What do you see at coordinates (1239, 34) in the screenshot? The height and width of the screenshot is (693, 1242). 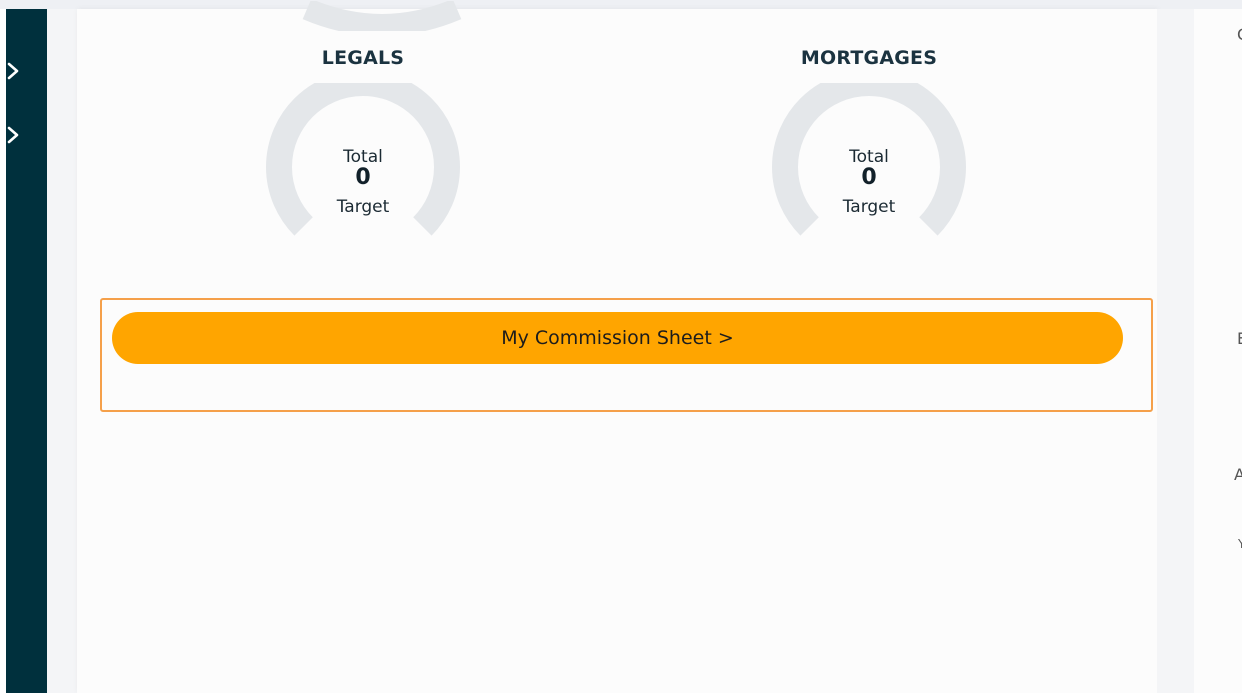 I see `right-panel-text: C` at bounding box center [1239, 34].